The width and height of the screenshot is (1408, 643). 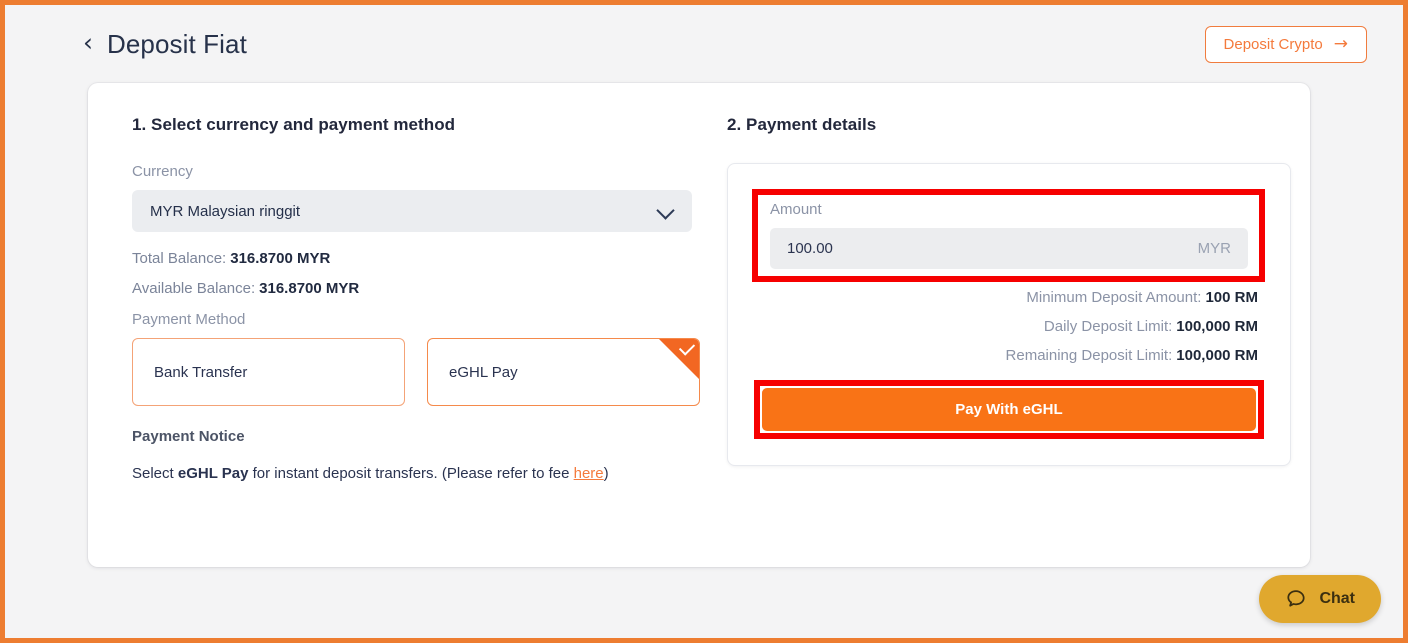 I want to click on total-balance-row: Total Balance: 316.8700 MYR, so click(x=416, y=258).